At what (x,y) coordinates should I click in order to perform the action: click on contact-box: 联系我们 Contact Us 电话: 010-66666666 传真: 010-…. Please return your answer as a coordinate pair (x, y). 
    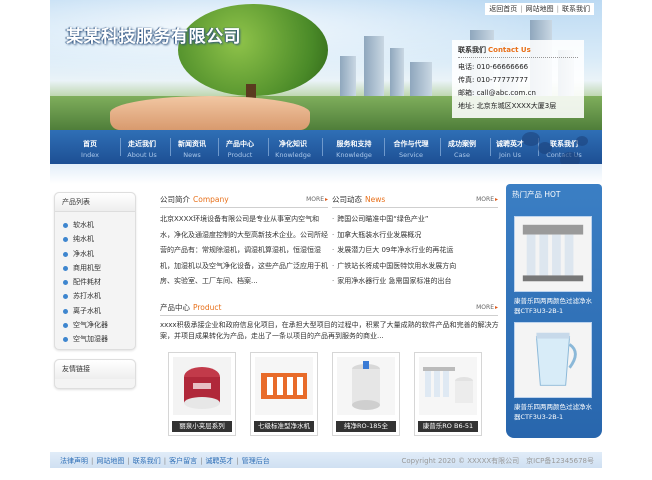
    Looking at the image, I should click on (518, 79).